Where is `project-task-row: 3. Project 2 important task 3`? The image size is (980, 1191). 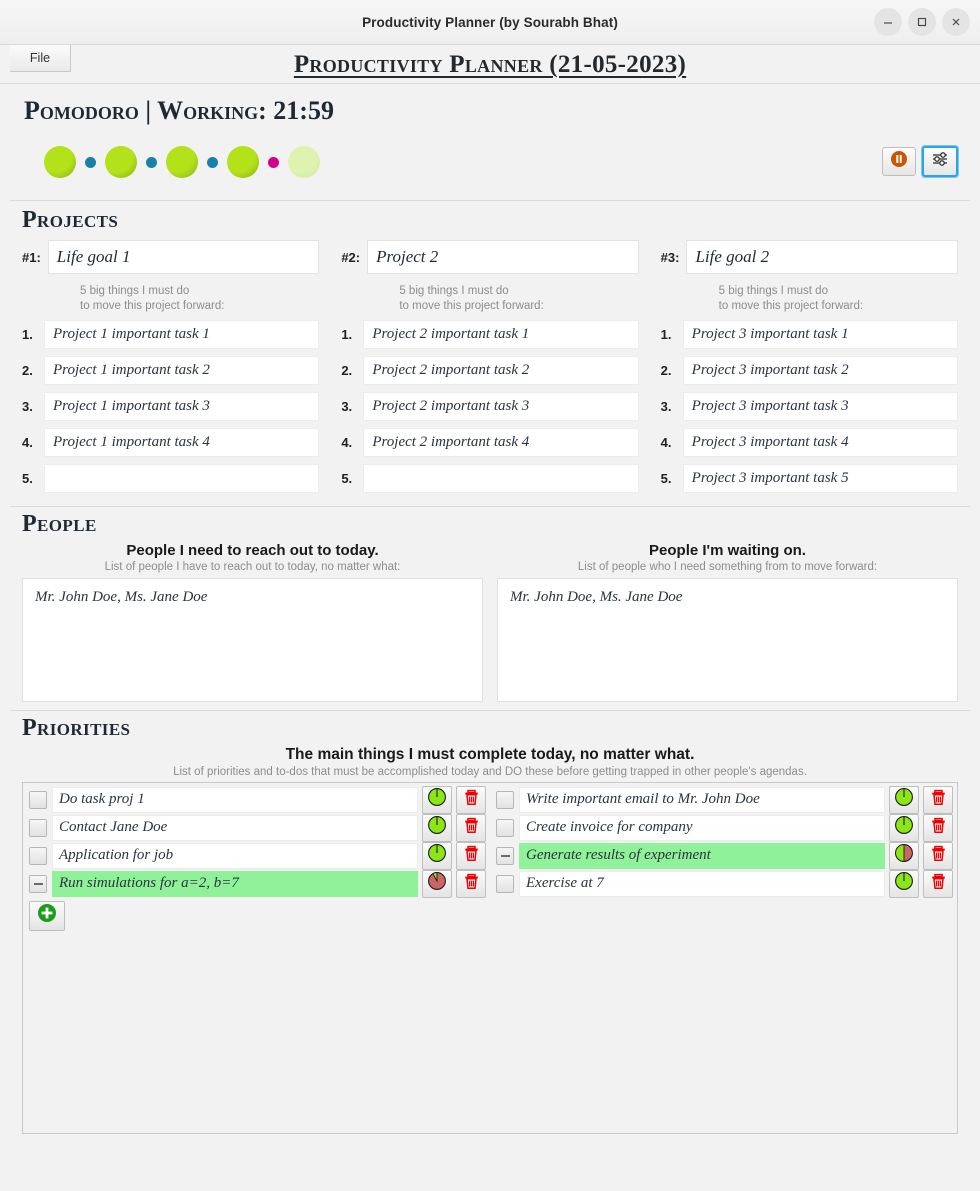 project-task-row: 3. Project 2 important task 3 is located at coordinates (490, 406).